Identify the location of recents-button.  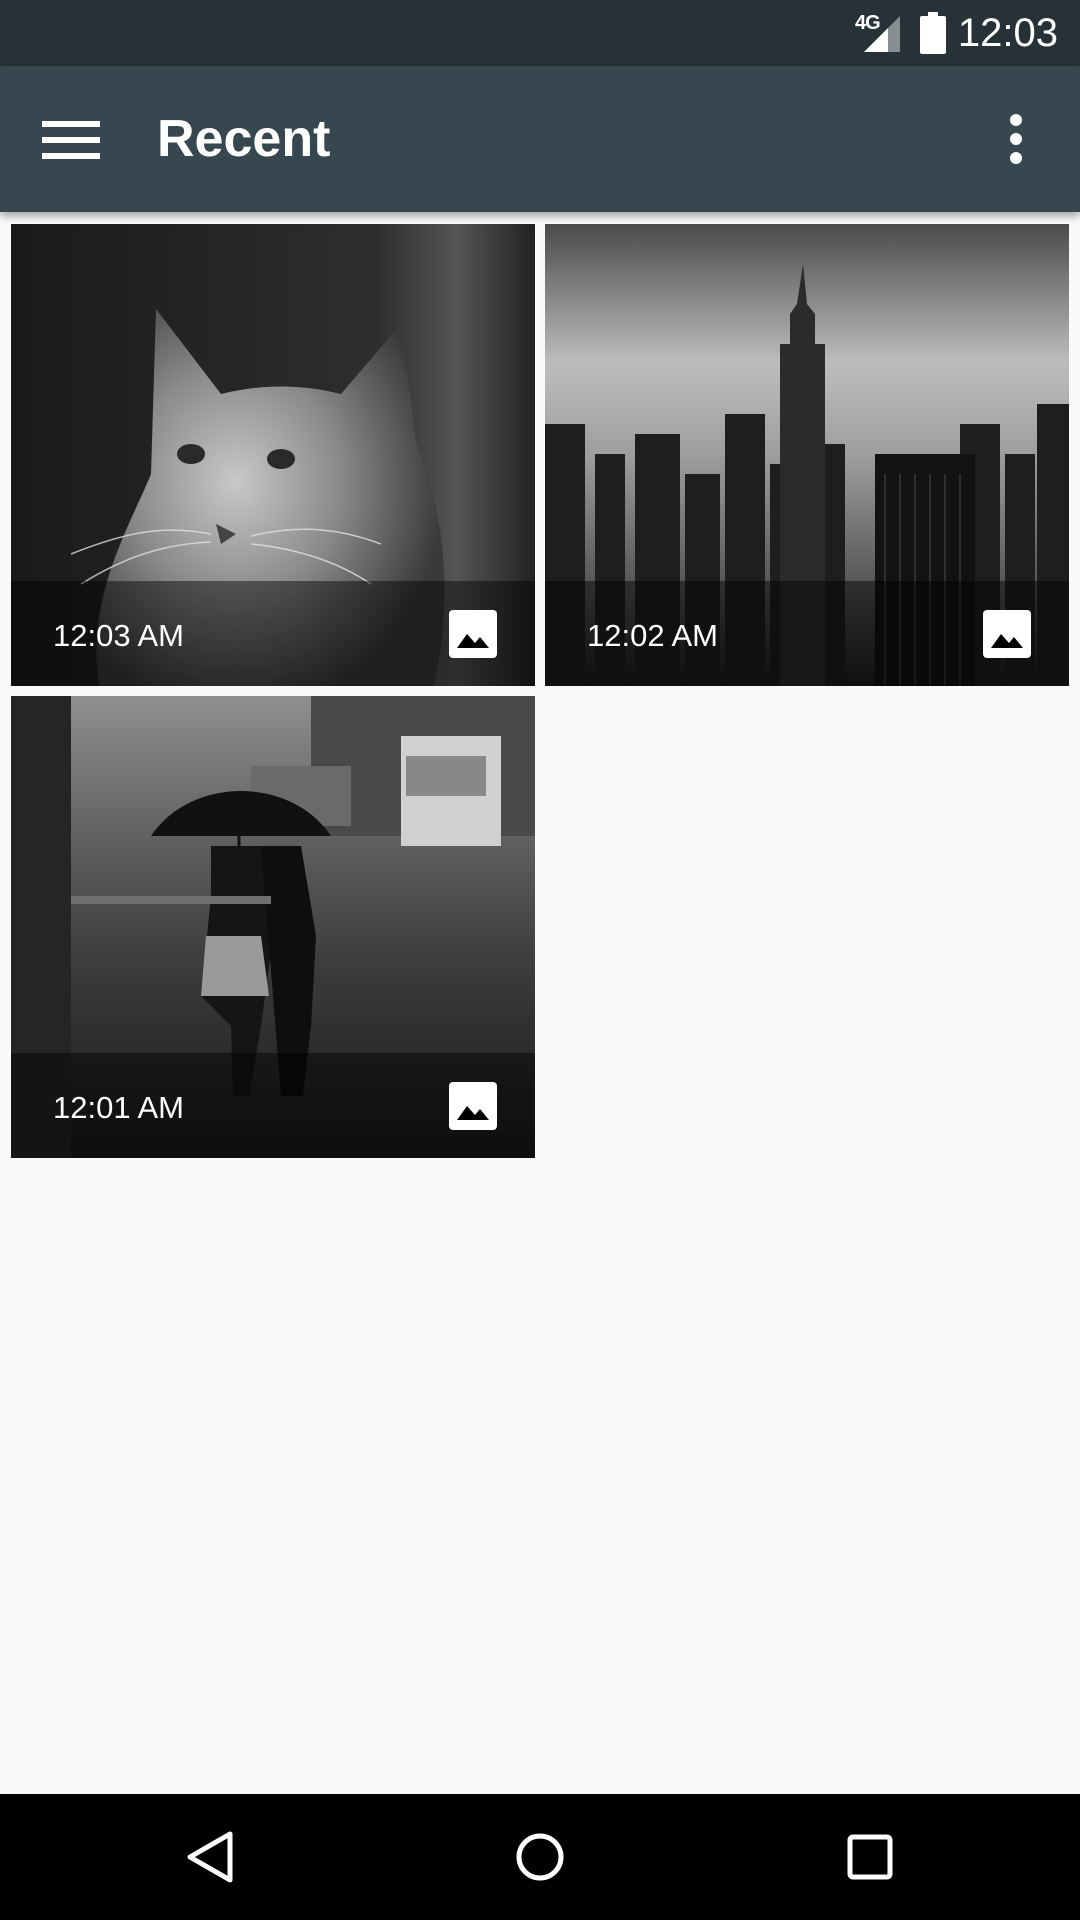
(870, 1857).